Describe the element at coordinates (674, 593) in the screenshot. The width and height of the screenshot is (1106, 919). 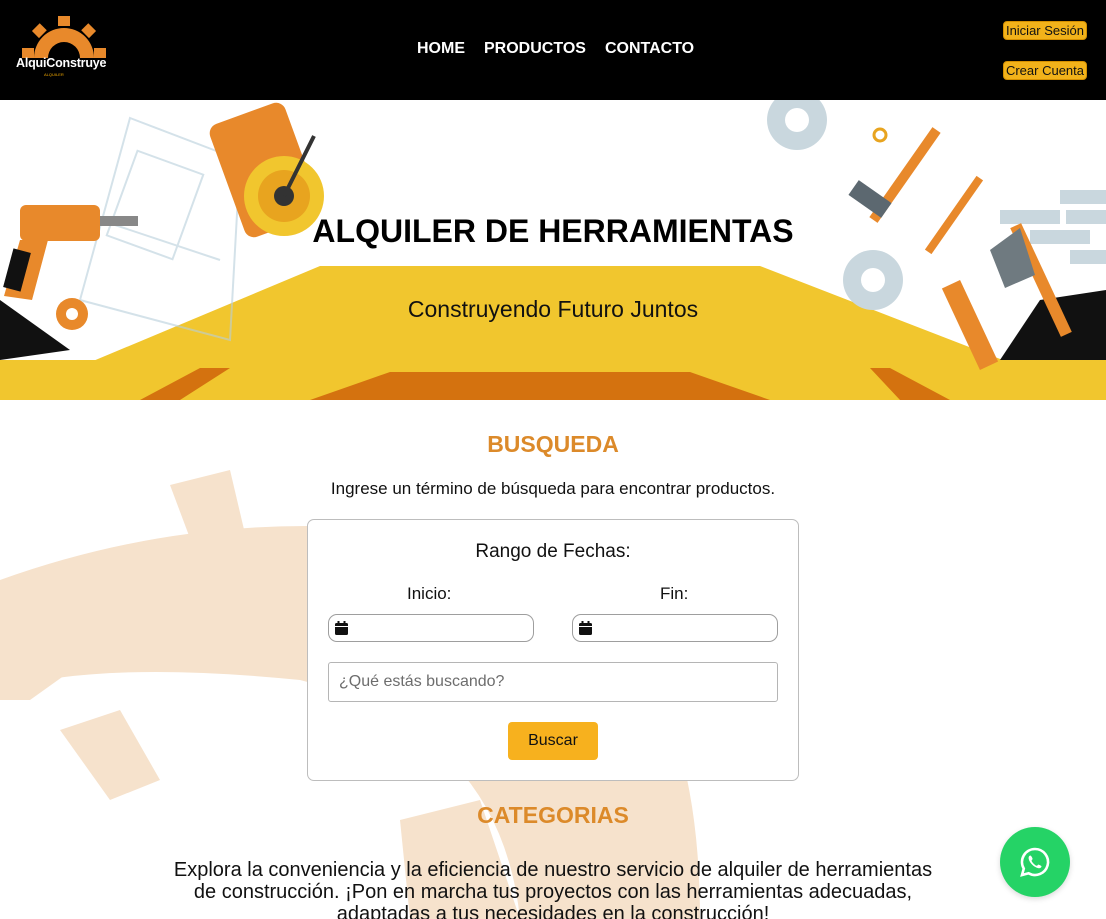
I see `end-date-label: Fin:` at that location.